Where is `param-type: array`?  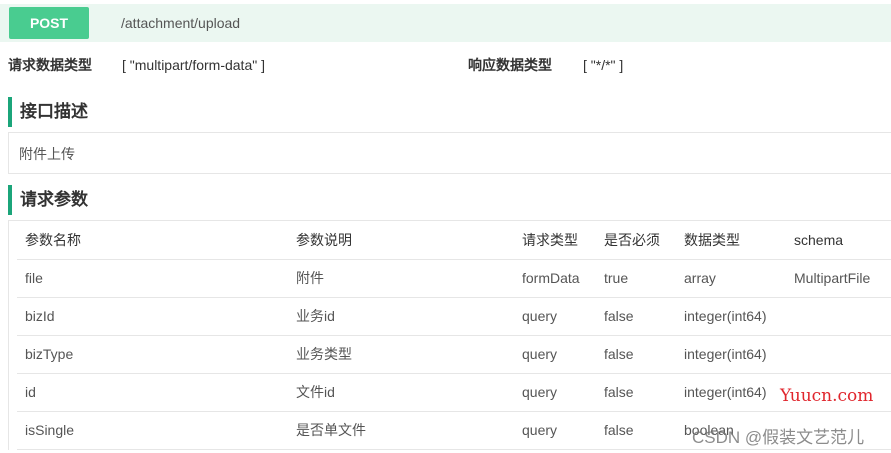 param-type: array is located at coordinates (731, 278).